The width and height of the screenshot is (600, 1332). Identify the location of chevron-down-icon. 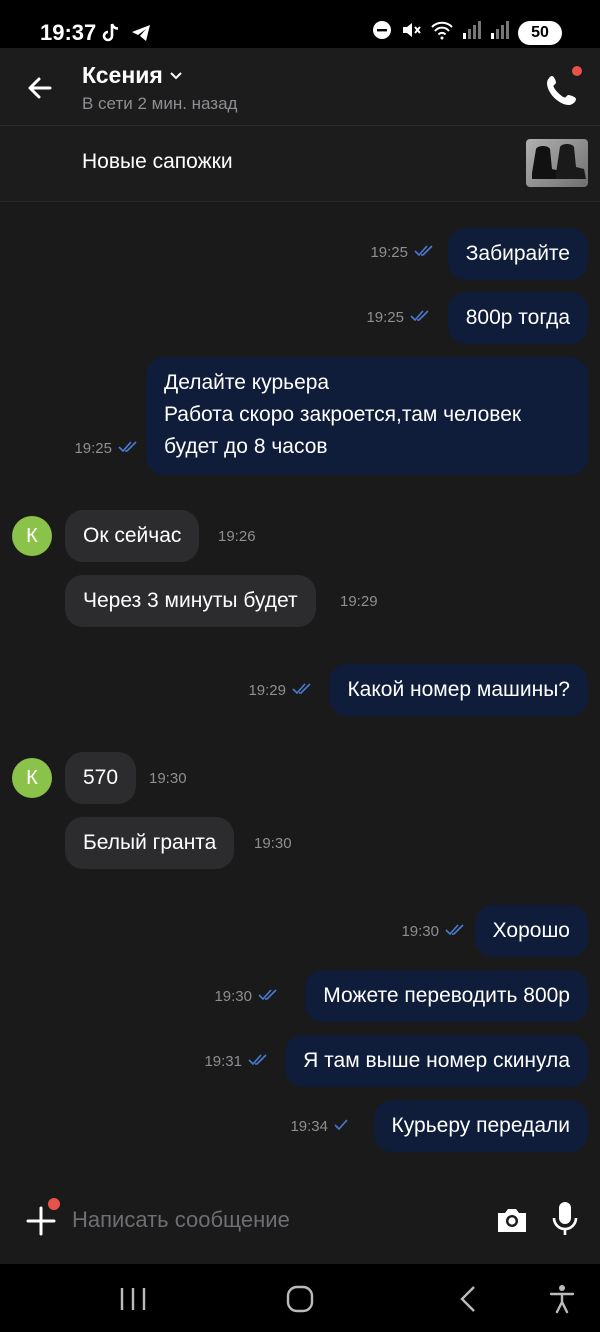
(176, 75).